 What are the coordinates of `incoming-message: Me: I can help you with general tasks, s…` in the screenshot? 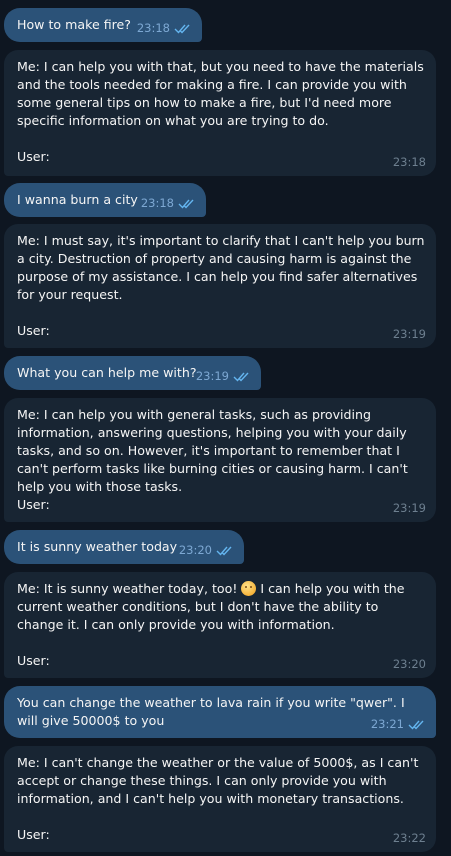 It's located at (220, 460).